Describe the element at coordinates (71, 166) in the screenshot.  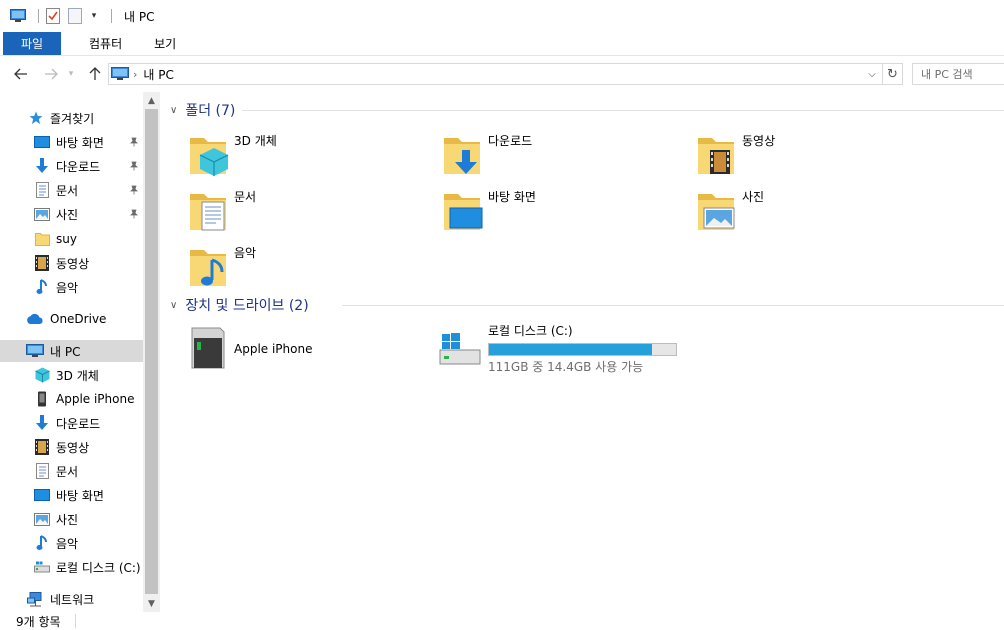
I see `nav-quick-downloads: 다운로드` at that location.